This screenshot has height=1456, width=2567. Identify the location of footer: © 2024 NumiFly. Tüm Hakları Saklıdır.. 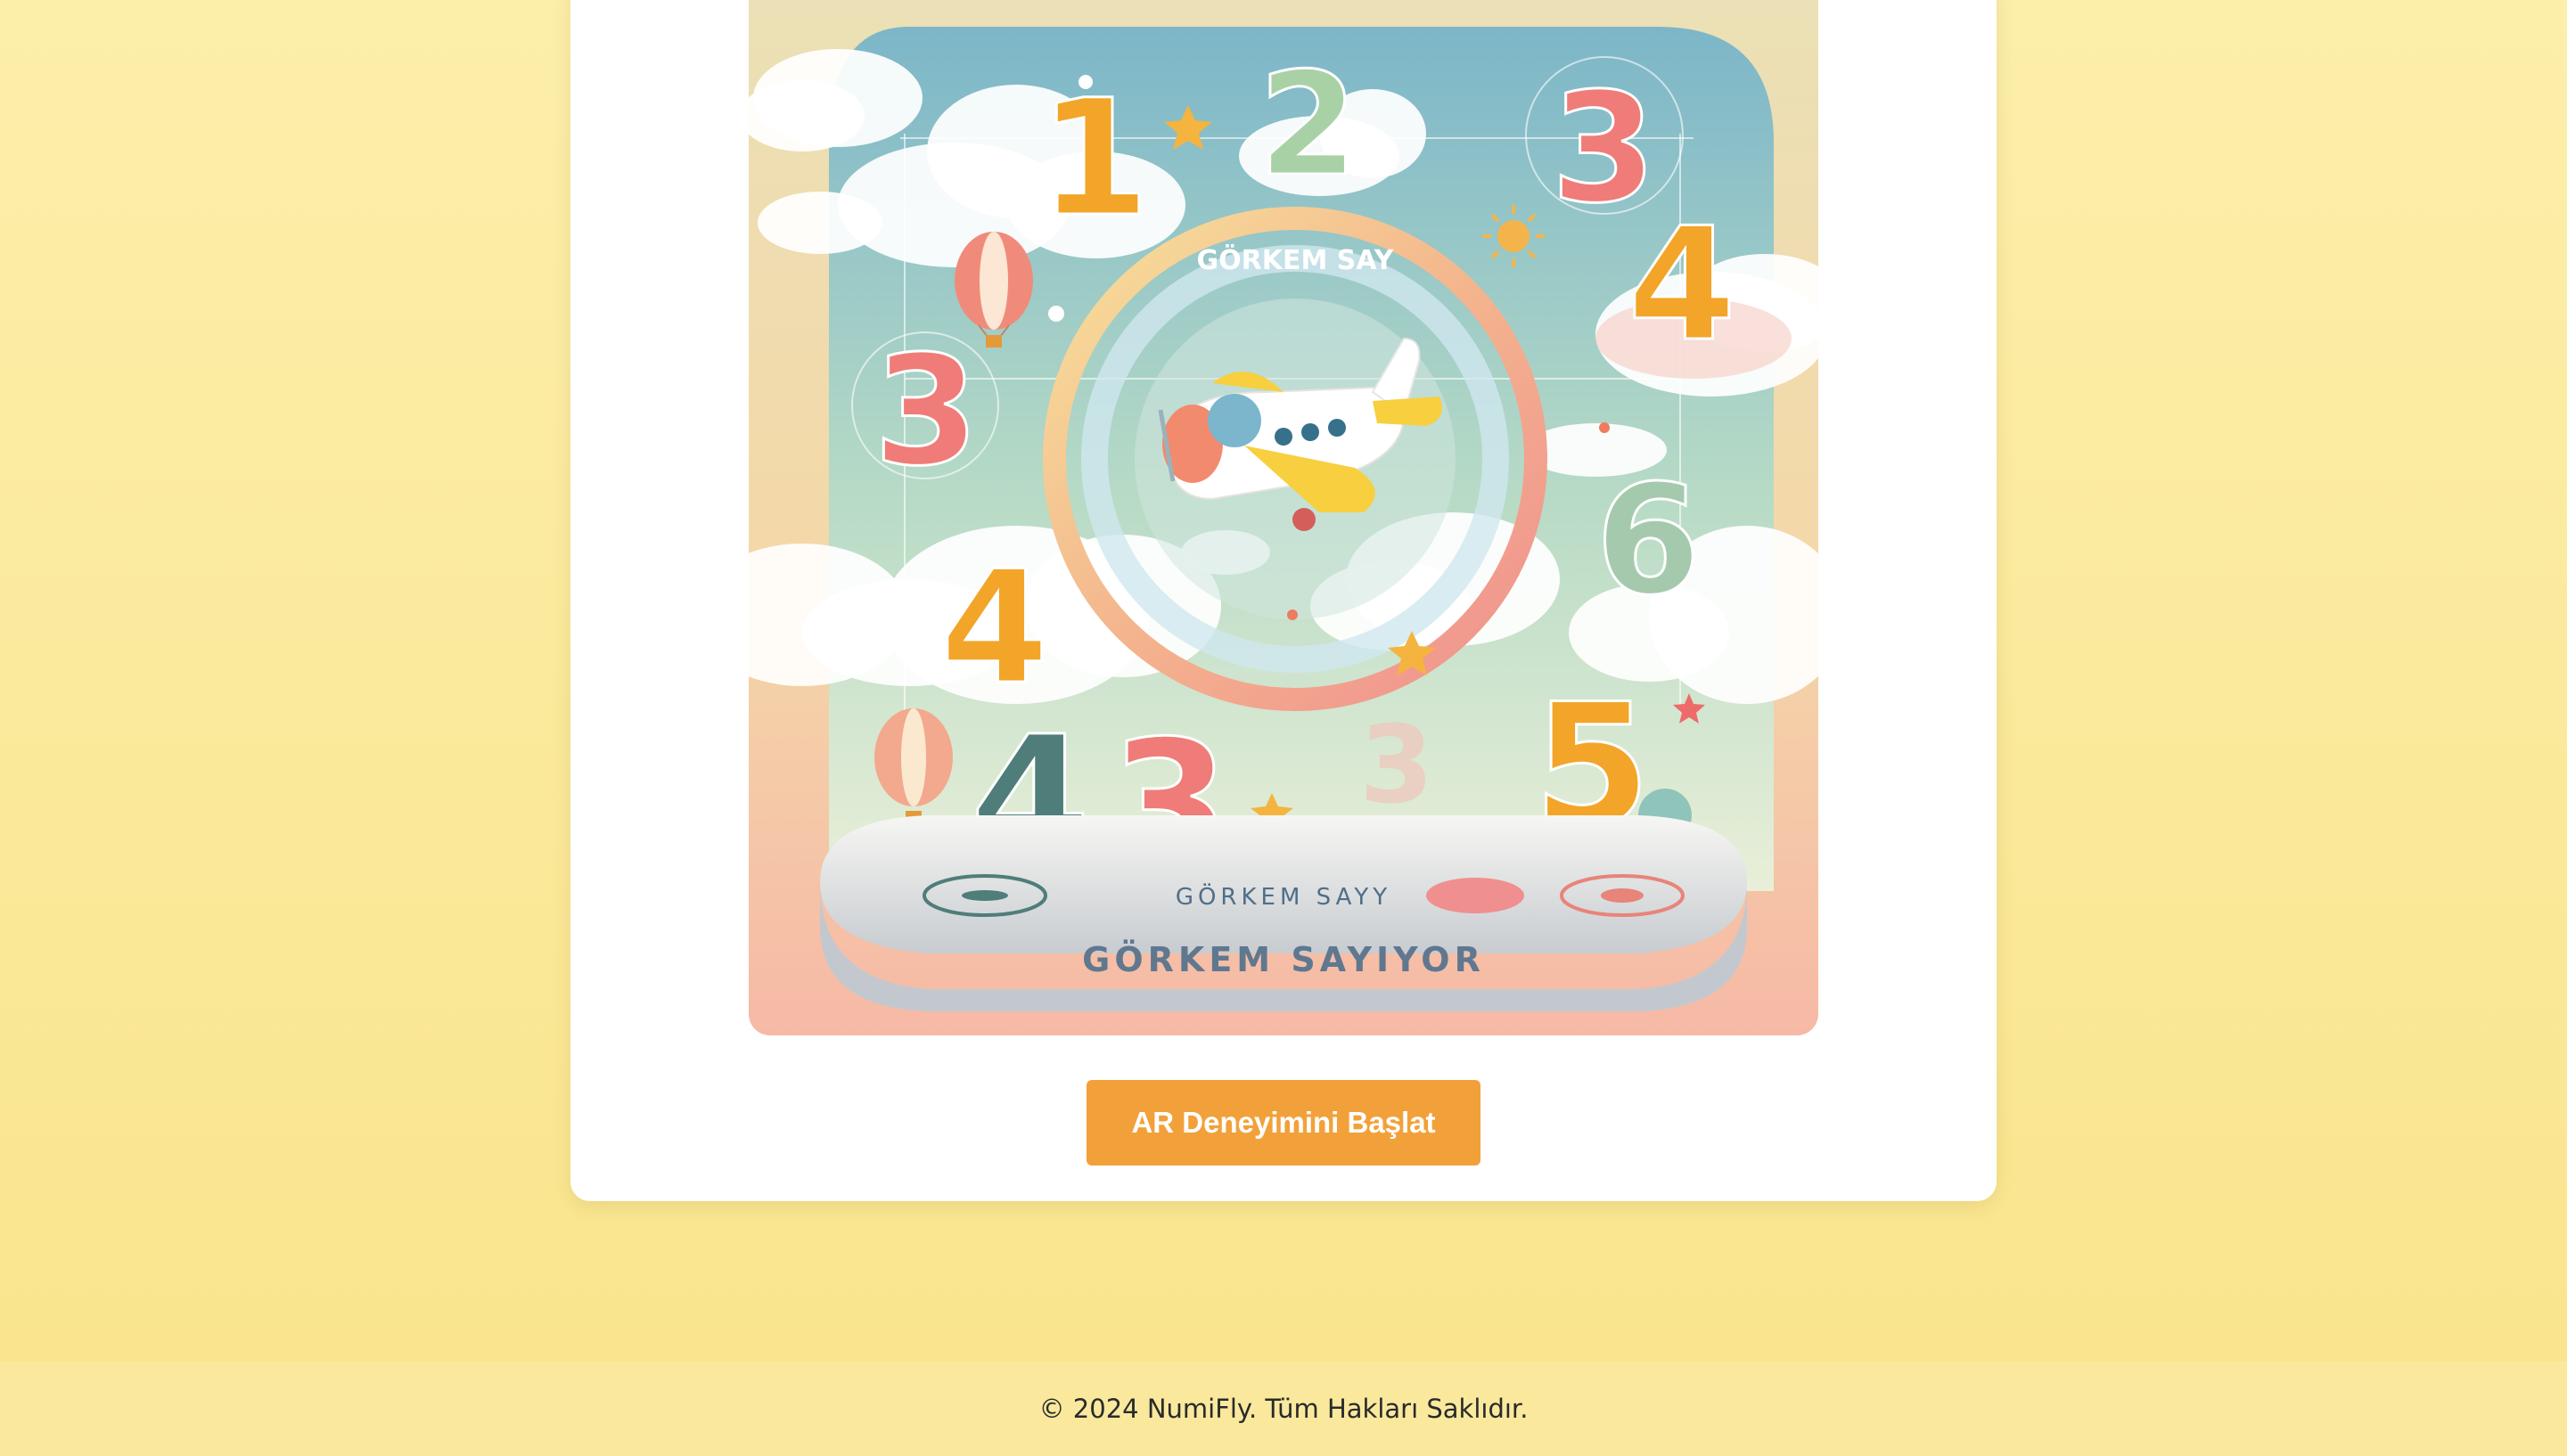
(1283, 1409).